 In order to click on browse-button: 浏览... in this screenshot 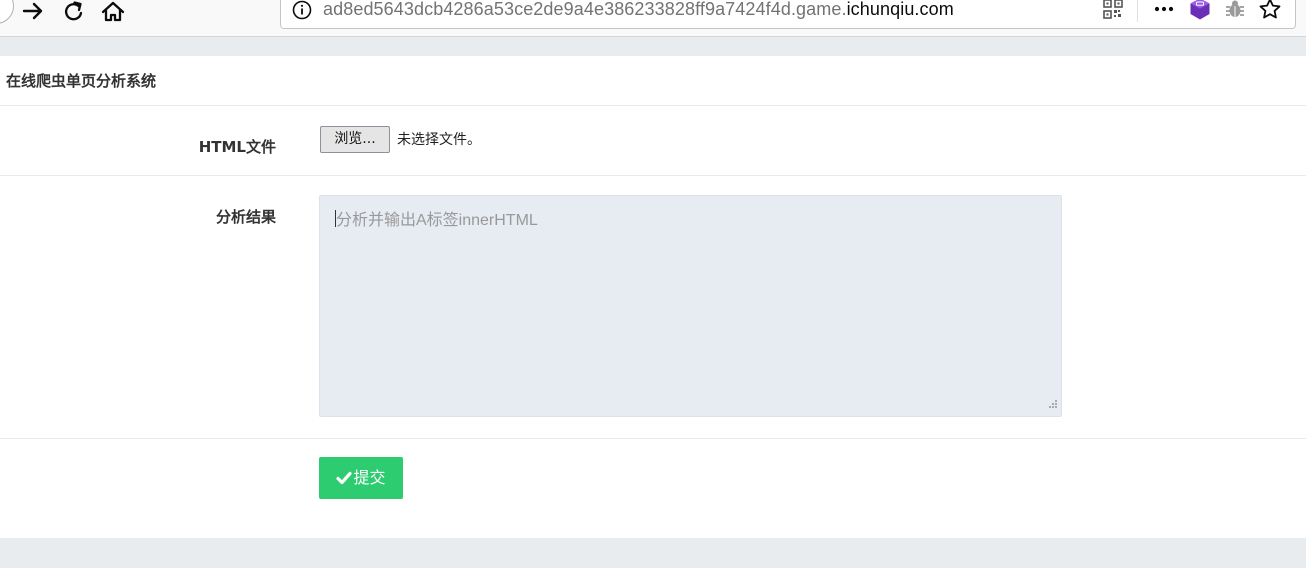, I will do `click(355, 139)`.